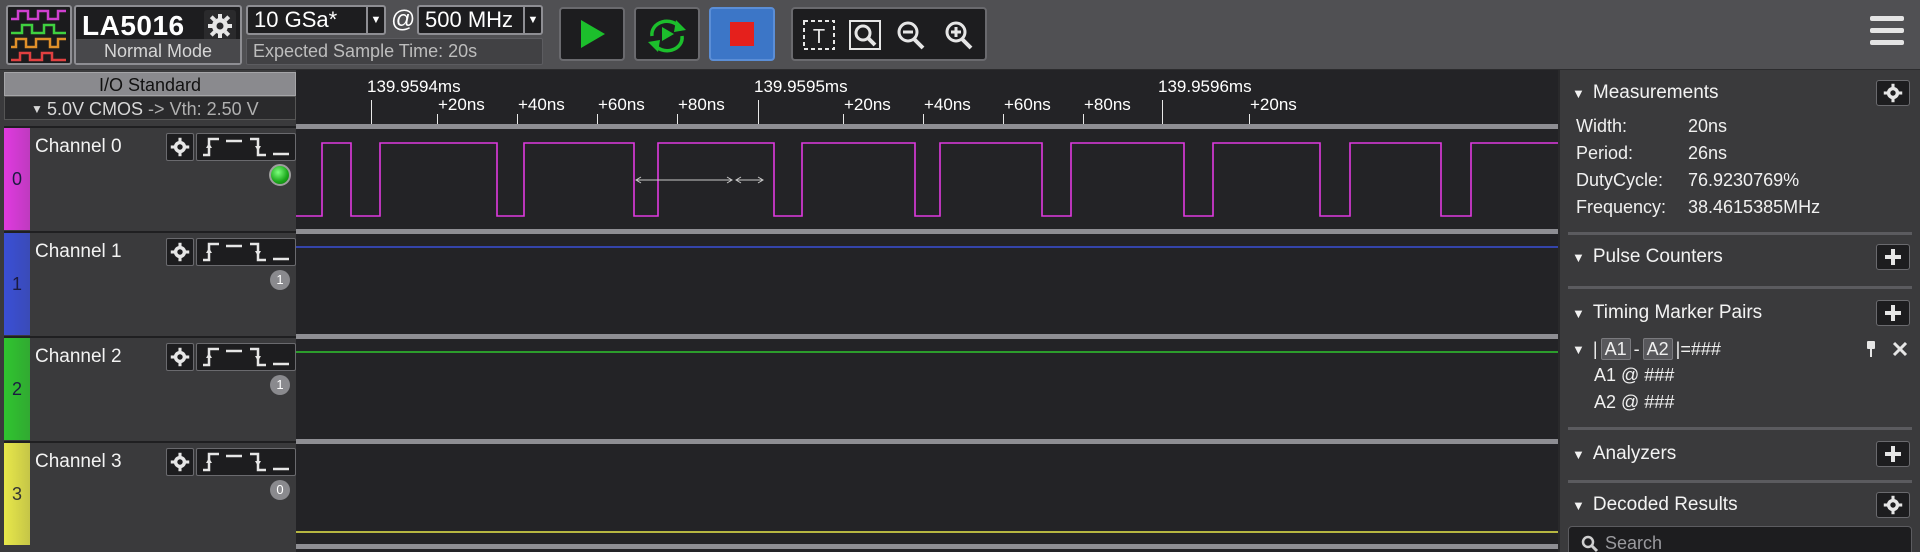 This screenshot has width=1920, height=552. I want to click on measurement-key: DutyCycle:, so click(1620, 180).